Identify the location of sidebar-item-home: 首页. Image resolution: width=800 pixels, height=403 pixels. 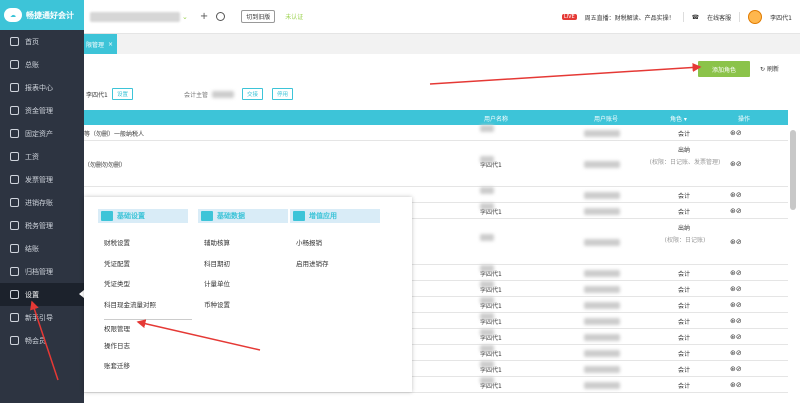
(42, 41).